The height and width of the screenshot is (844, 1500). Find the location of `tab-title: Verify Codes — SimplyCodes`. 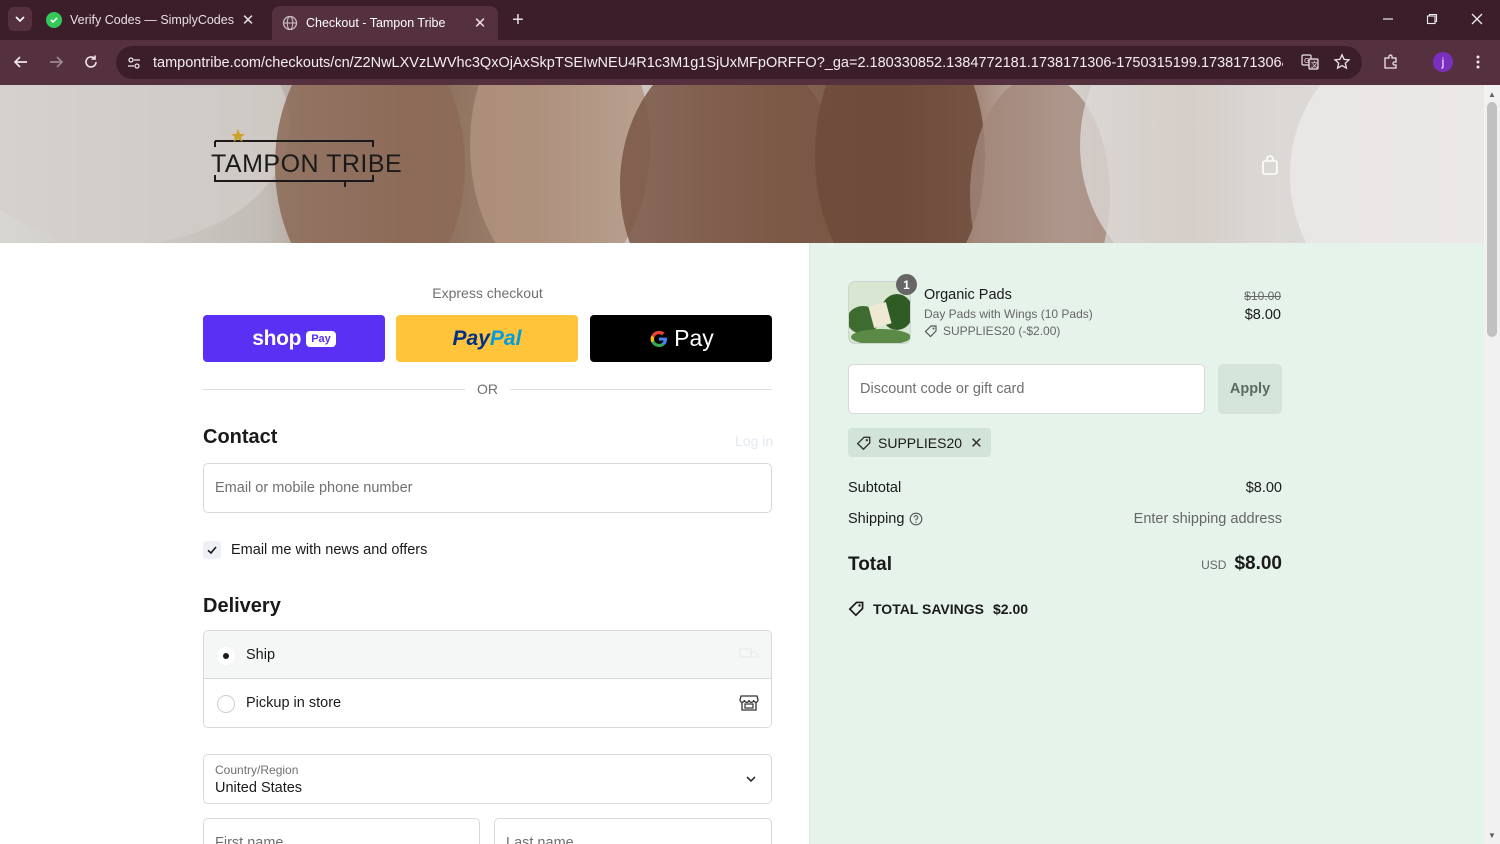

tab-title: Verify Codes — SimplyCodes is located at coordinates (152, 20).